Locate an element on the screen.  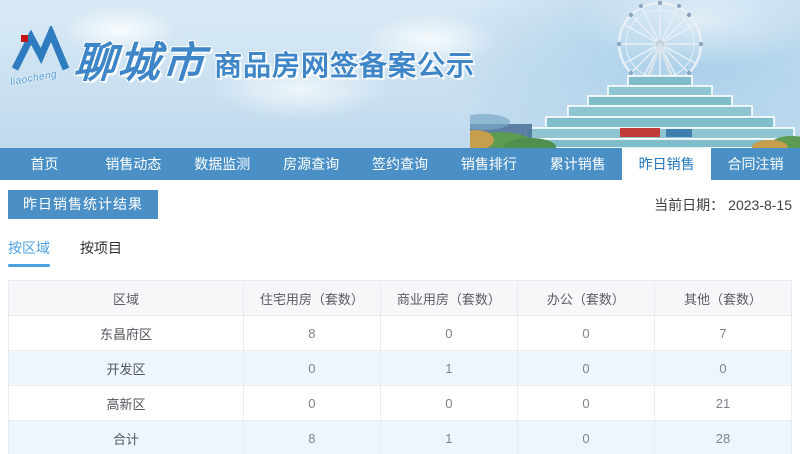
brand: liaocheng 聊城市 商品房网签备案公示 is located at coordinates (242, 56).